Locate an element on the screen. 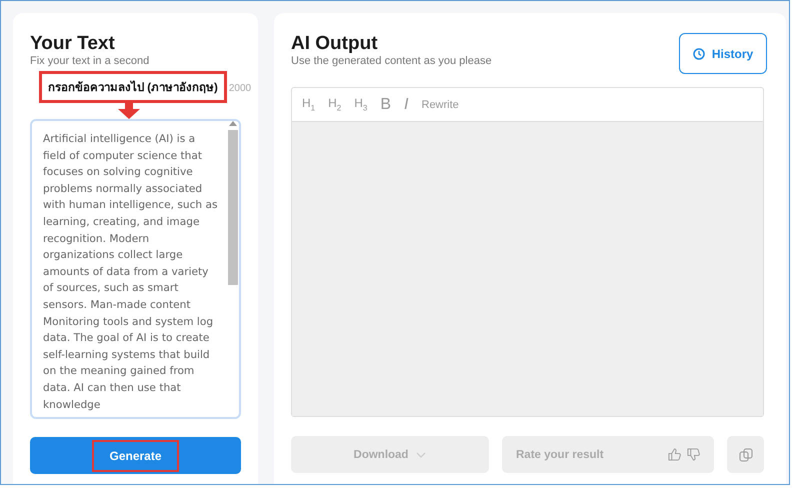 Image resolution: width=797 pixels, height=488 pixels. heading-button: H$_{1}$ is located at coordinates (309, 104).